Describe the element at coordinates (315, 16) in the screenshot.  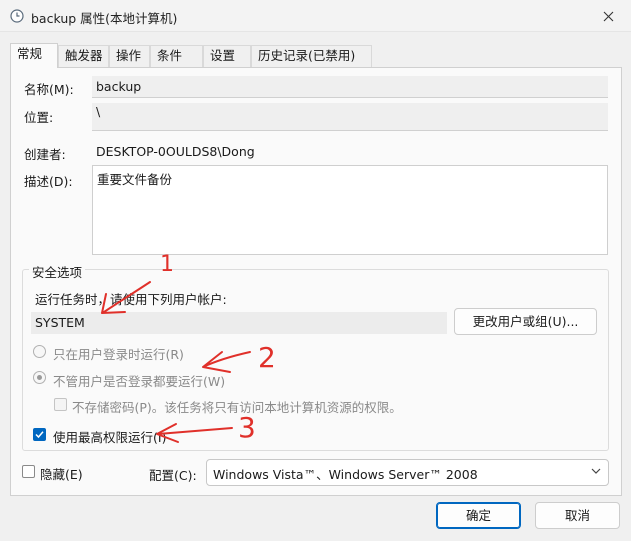
I see `title-bar: backup 属性(本地计算机)` at that location.